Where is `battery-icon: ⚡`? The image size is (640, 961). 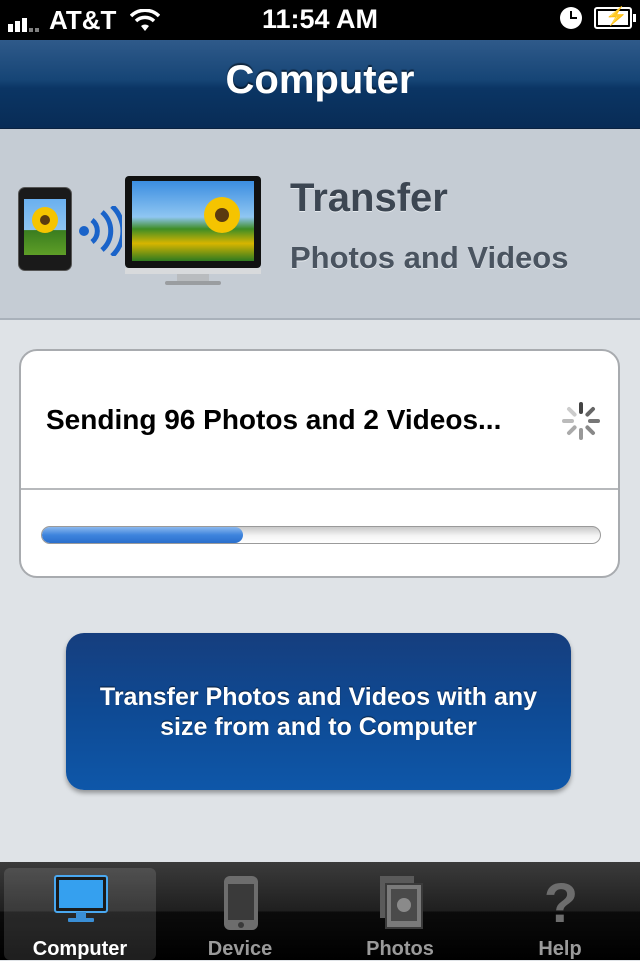 battery-icon: ⚡ is located at coordinates (615, 17).